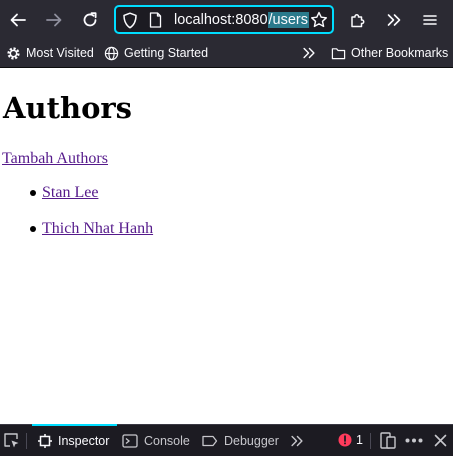 This screenshot has width=453, height=456. Describe the element at coordinates (210, 440) in the screenshot. I see `debugger-icon` at that location.